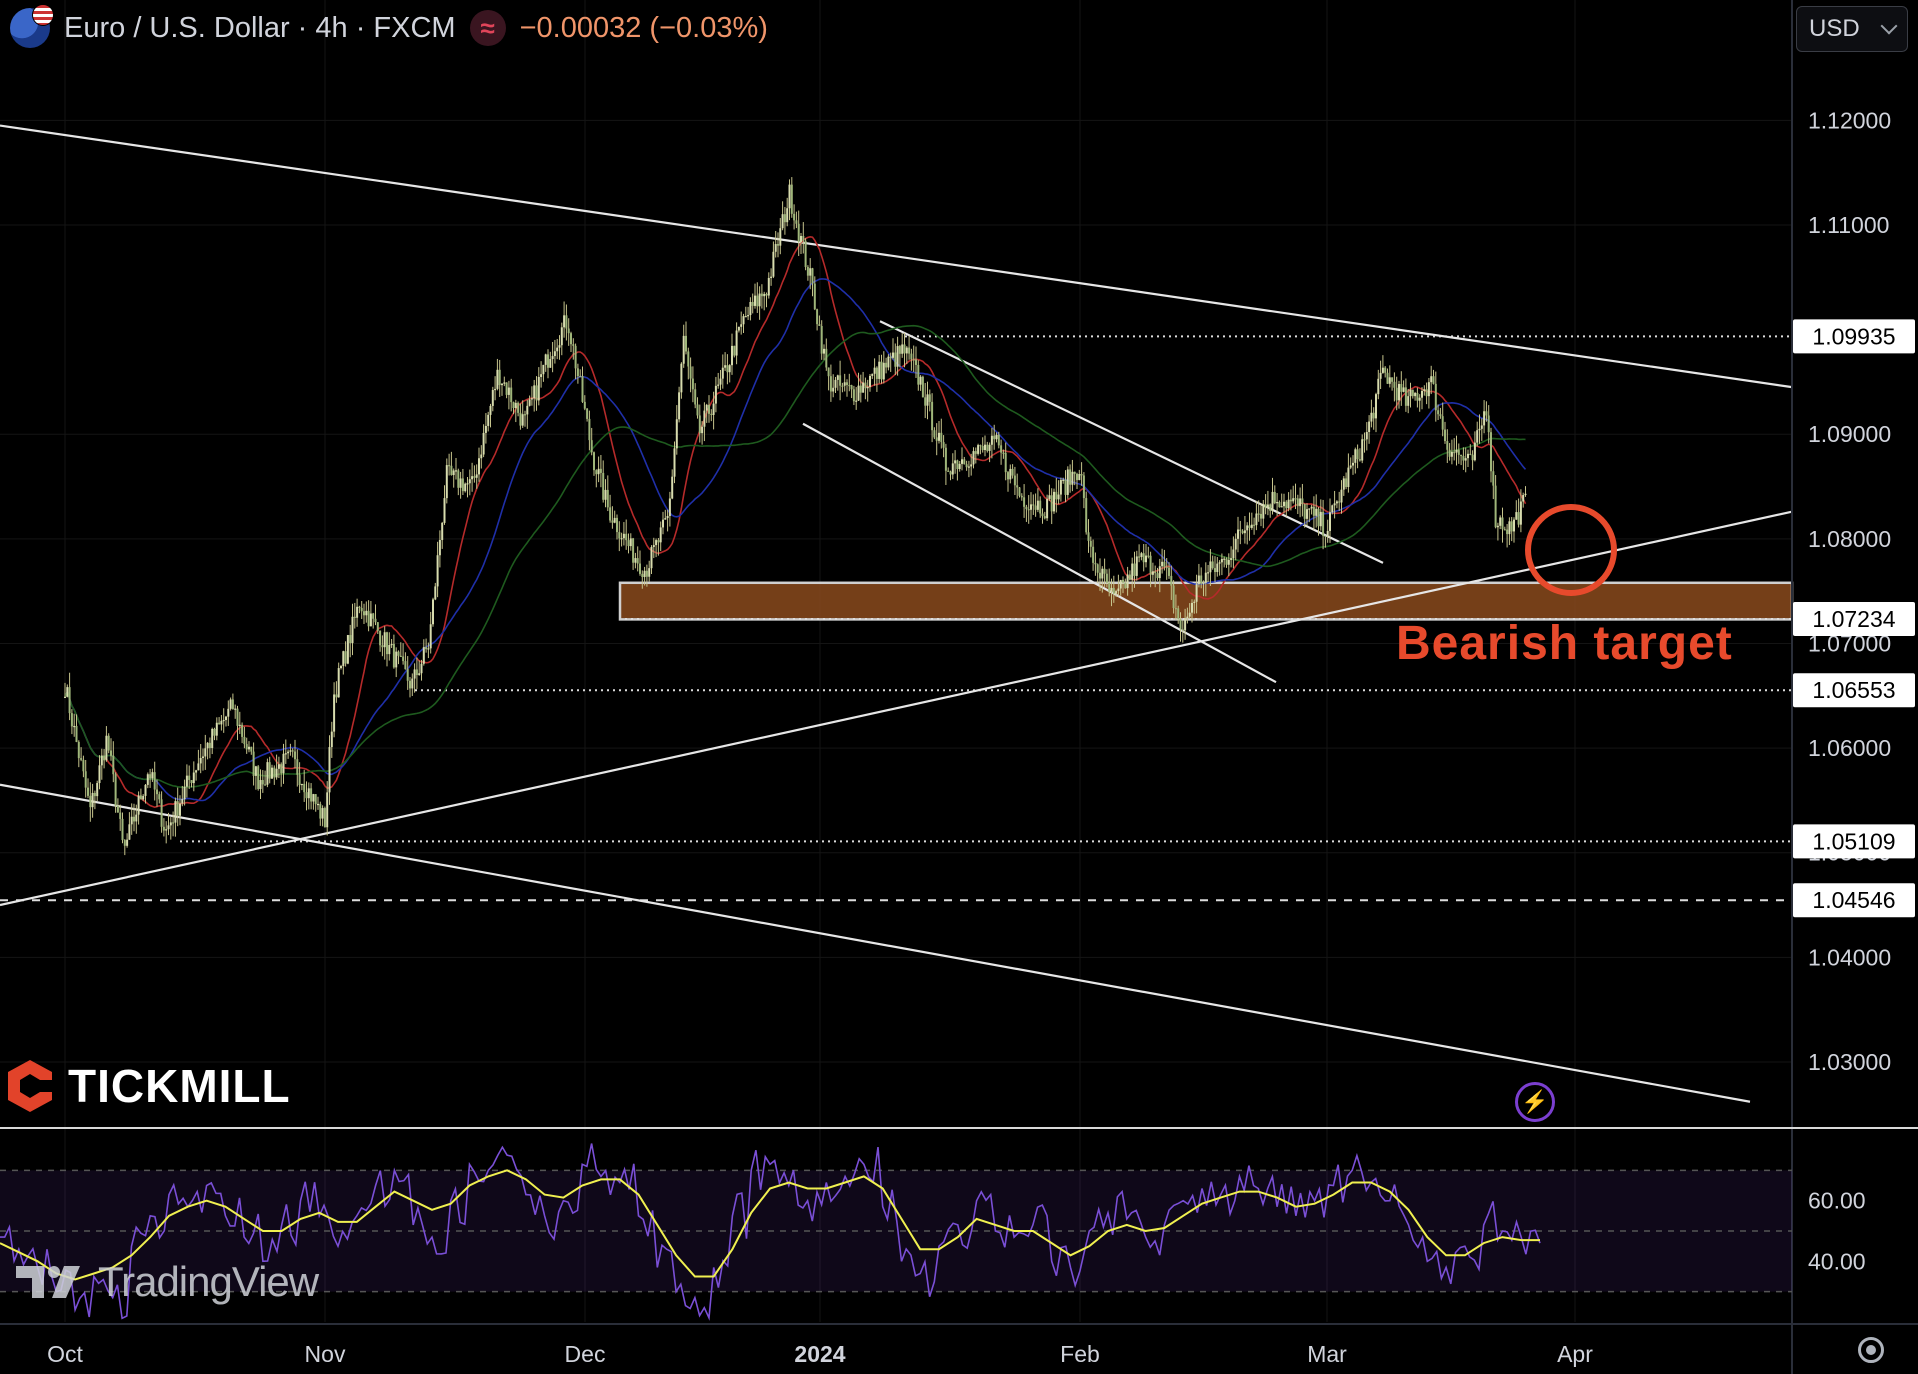 The image size is (1918, 1374). Describe the element at coordinates (1852, 29) in the screenshot. I see `currency-selector: USD` at that location.